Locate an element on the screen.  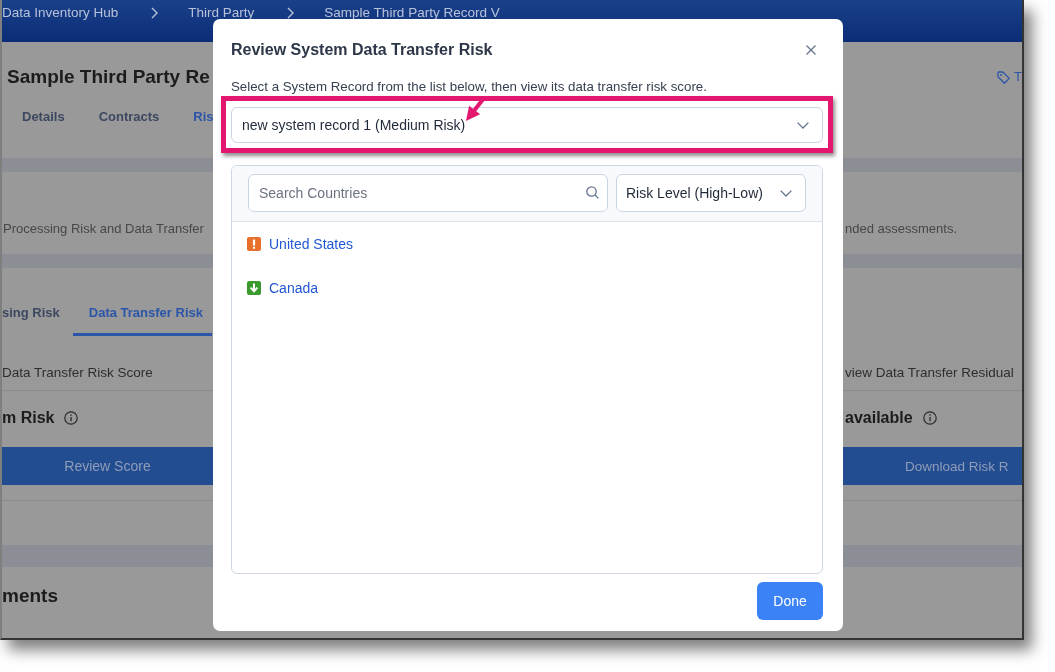
intro-text: Processing Risk and Data Transfer is located at coordinates (103, 229).